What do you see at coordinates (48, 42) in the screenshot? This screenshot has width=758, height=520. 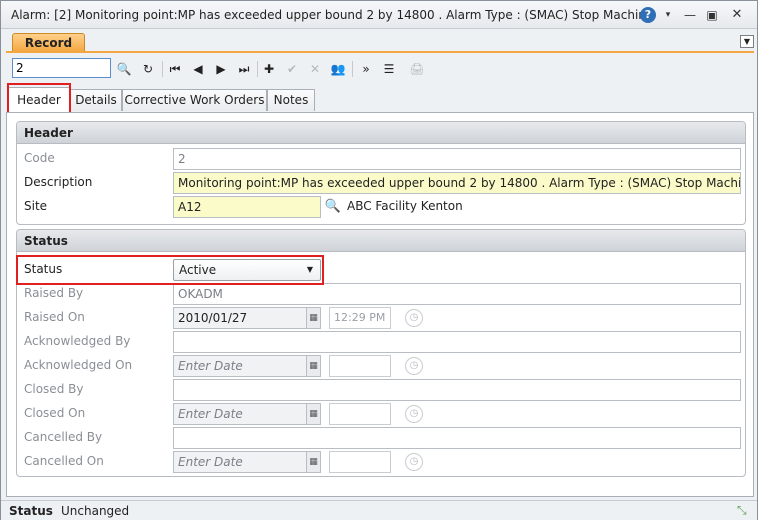 I see `record-tab: Record` at bounding box center [48, 42].